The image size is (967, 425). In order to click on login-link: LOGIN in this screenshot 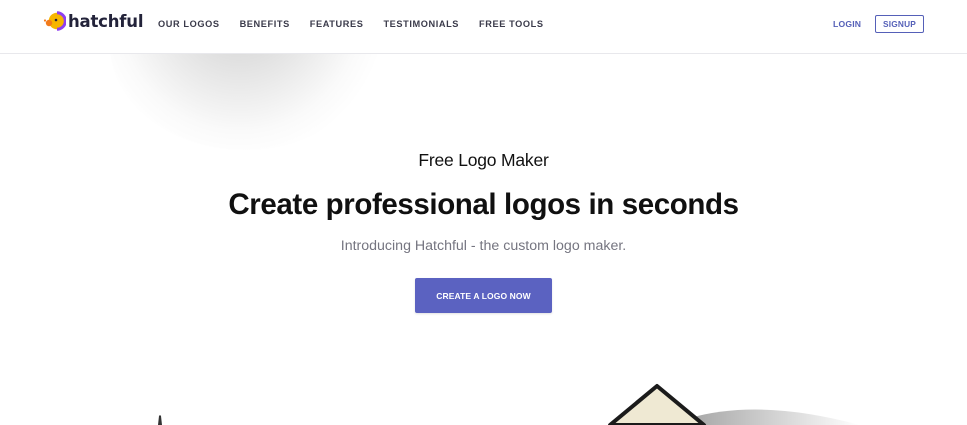, I will do `click(847, 24)`.